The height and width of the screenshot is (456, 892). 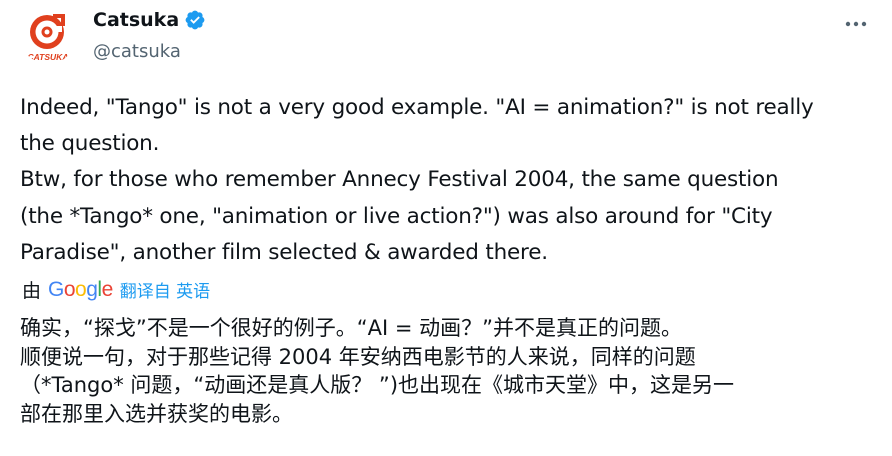 What do you see at coordinates (116, 289) in the screenshot?
I see `translation-attribution: 由 Google 翻译自 英语` at bounding box center [116, 289].